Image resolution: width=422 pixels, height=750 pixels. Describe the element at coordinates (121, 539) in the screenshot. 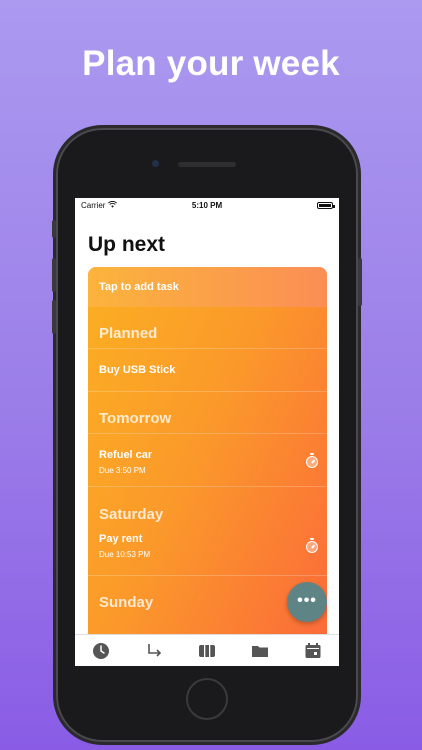

I see `task-name: Pay rent` at that location.